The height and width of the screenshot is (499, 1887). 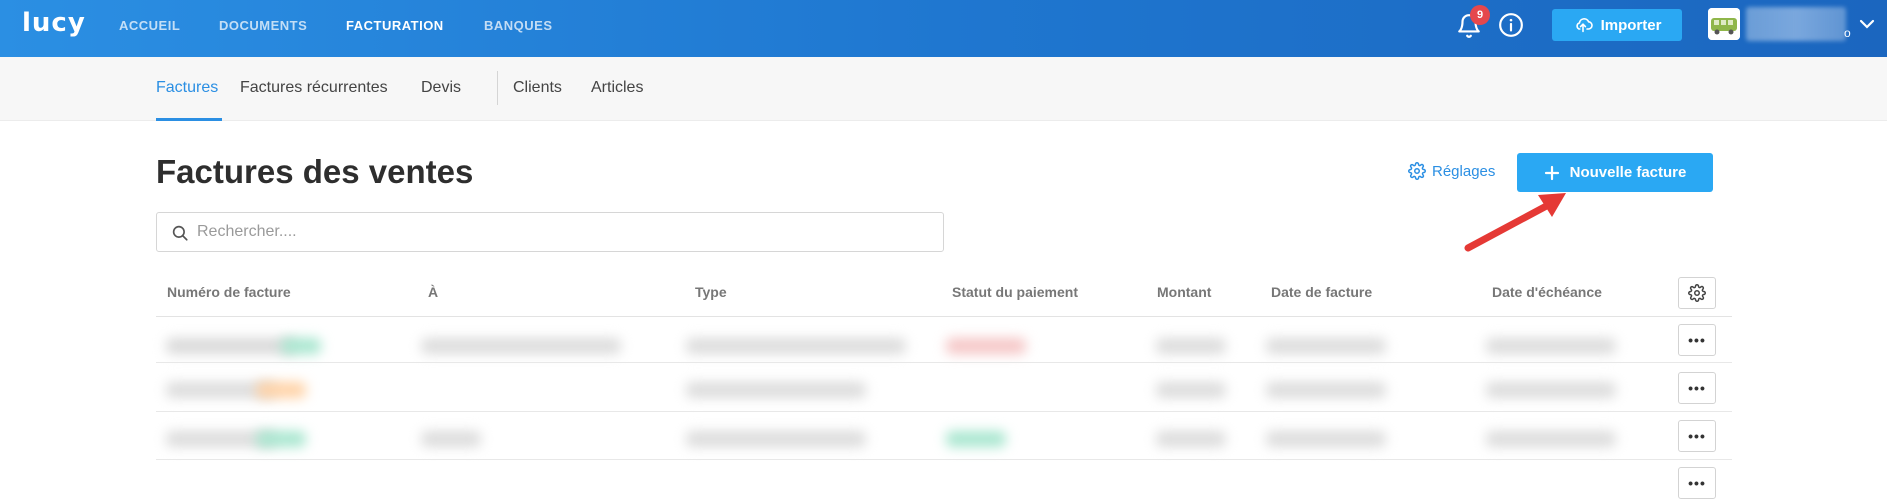 I want to click on column-settings-button, so click(x=1697, y=293).